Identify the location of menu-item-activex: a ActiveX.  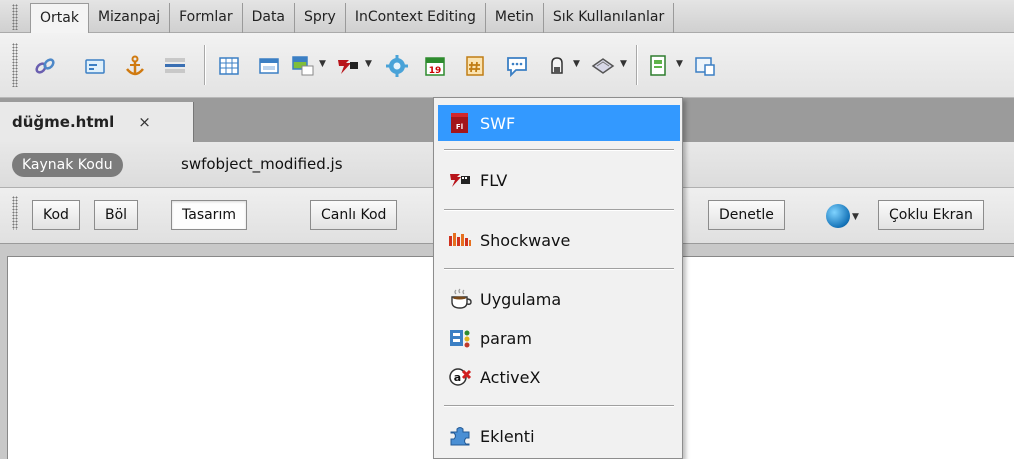
(559, 377).